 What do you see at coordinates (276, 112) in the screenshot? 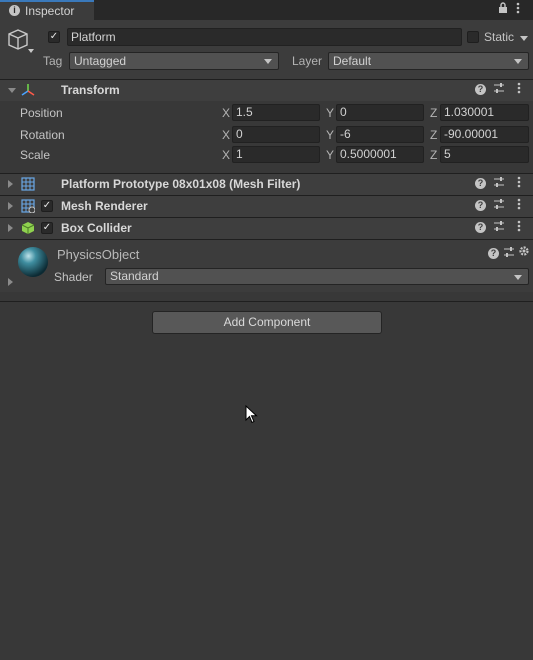
I see `position-x-field: 1.5` at bounding box center [276, 112].